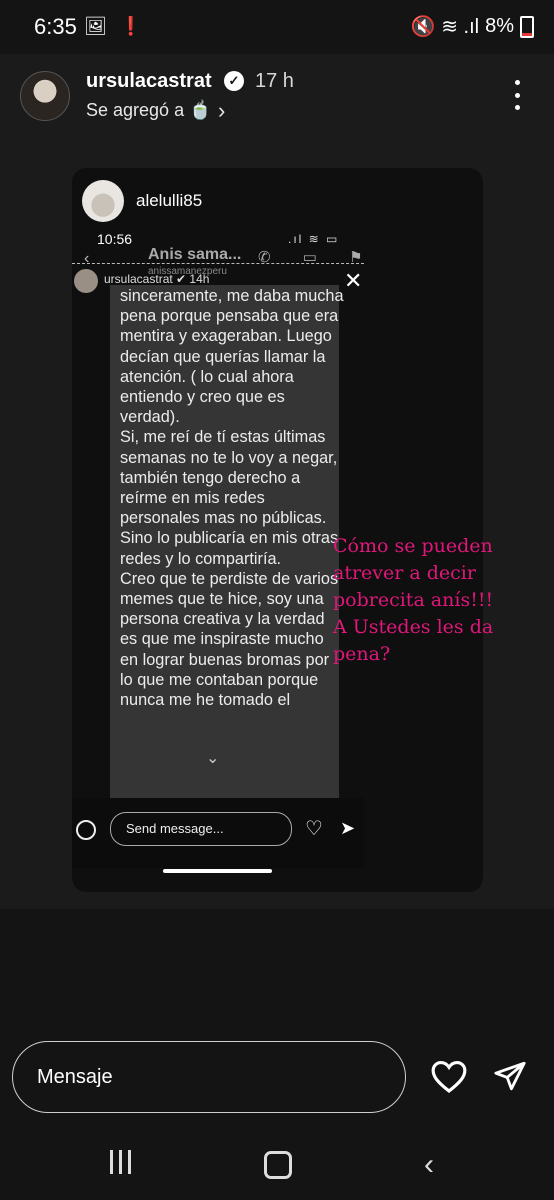 Image resolution: width=554 pixels, height=1200 pixels. What do you see at coordinates (527, 26) in the screenshot?
I see `battery-icon` at bounding box center [527, 26].